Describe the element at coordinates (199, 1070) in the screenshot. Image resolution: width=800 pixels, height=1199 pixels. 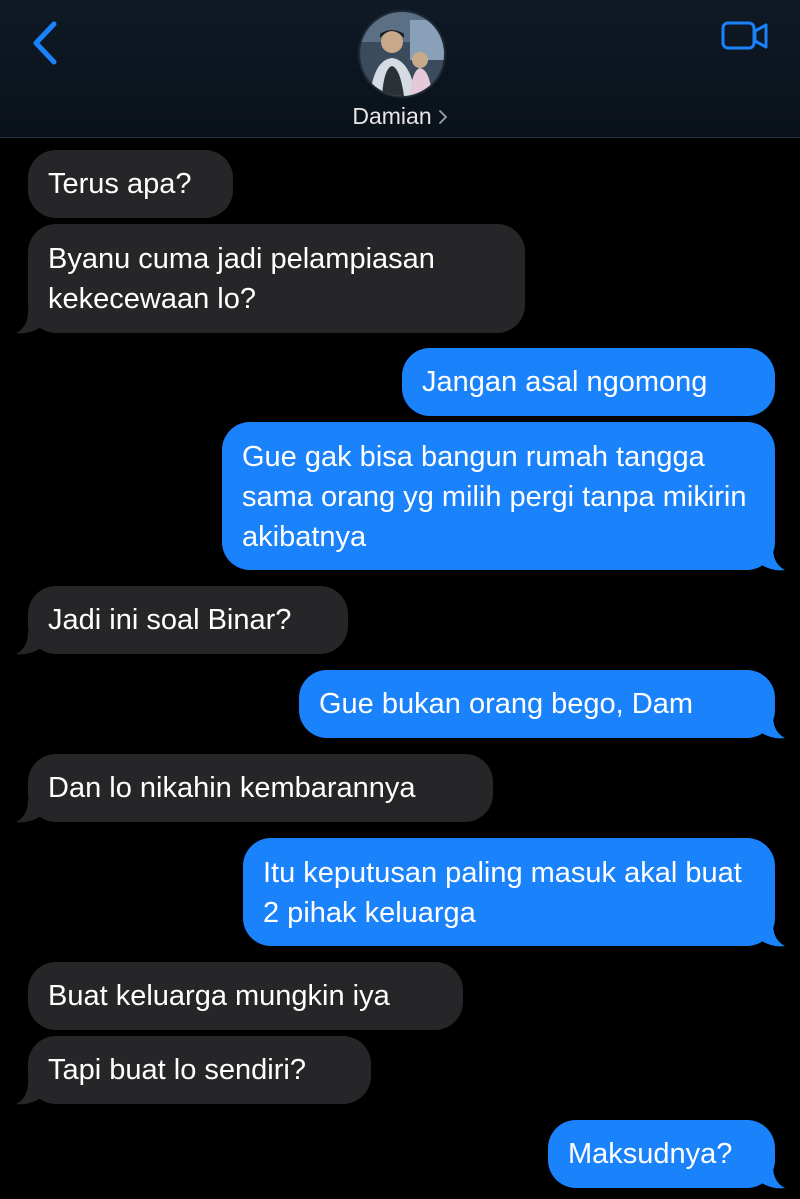
I see `message-bubble-incoming: Tapi buat lo sendiri?` at that location.